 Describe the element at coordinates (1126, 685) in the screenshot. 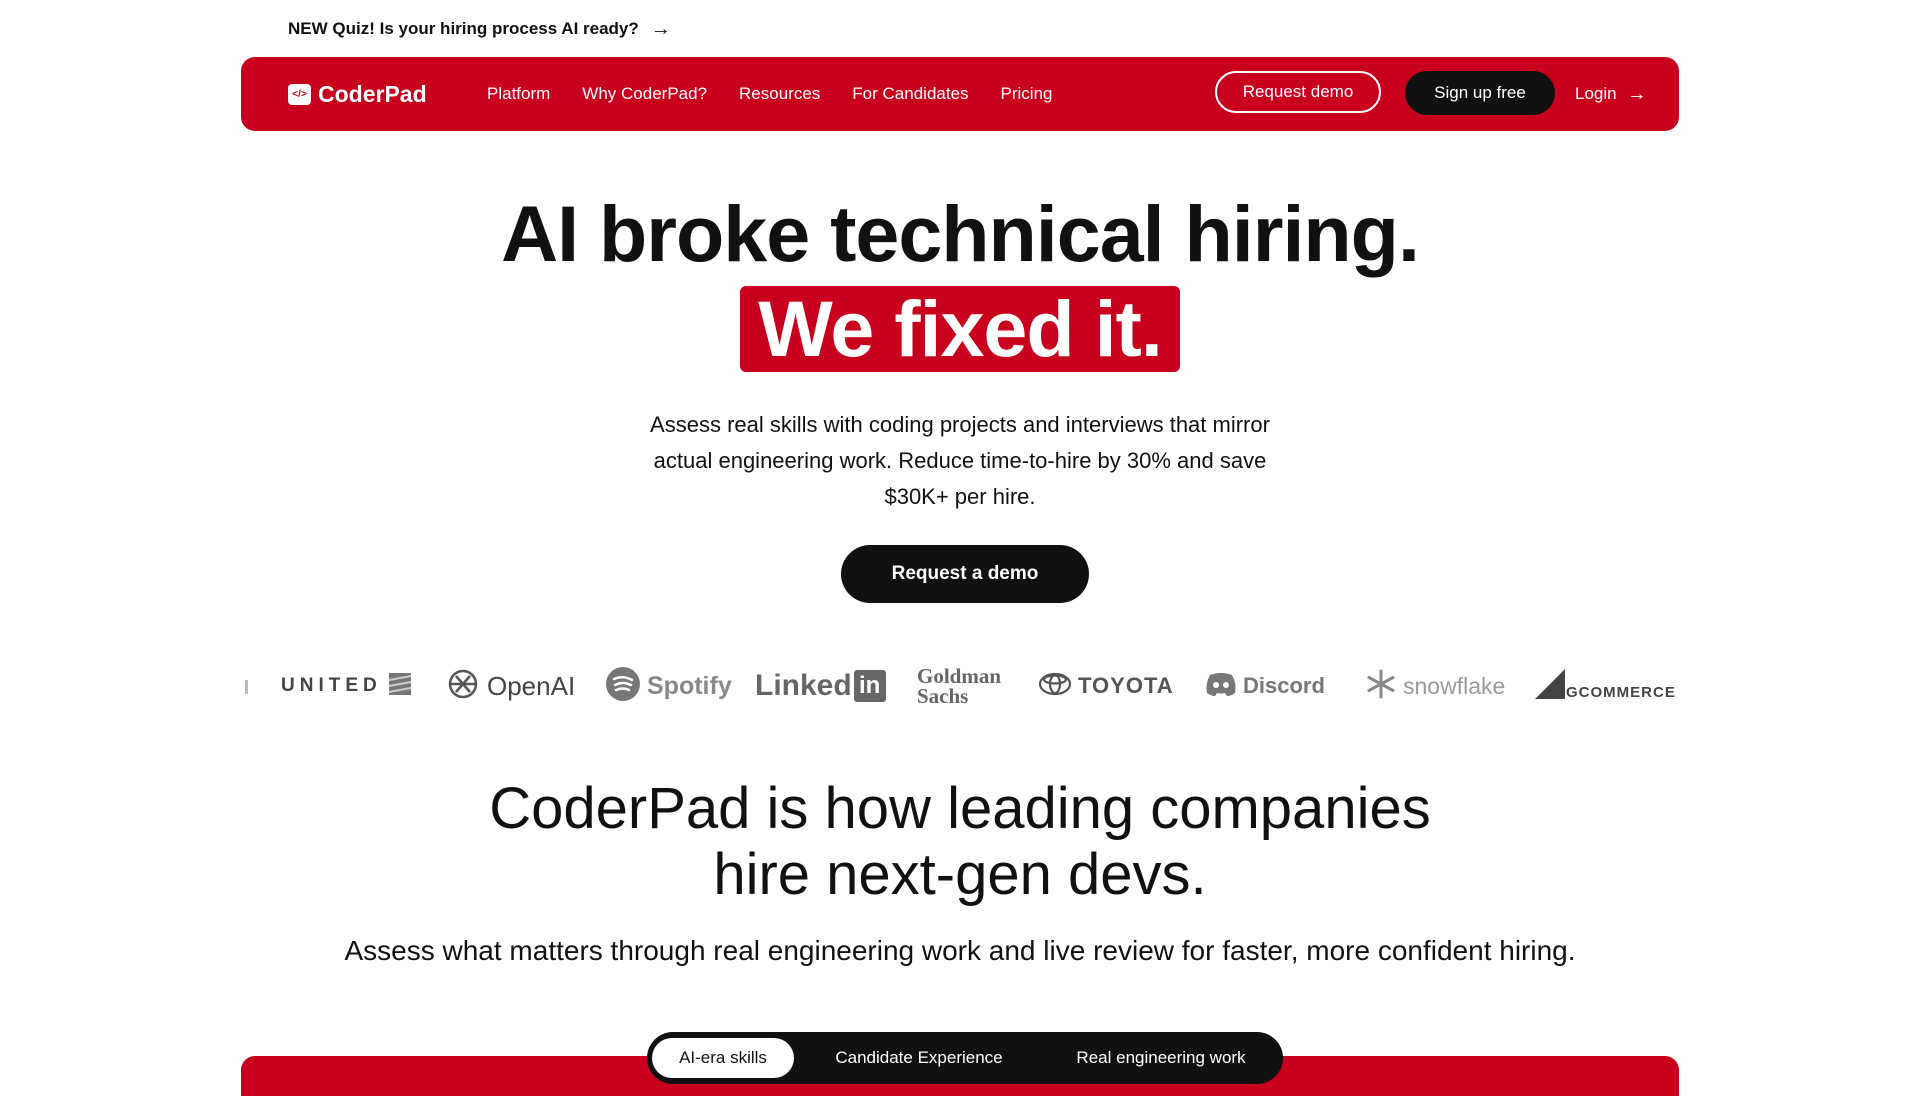

I see `toyota-wordmark: TOYOTA` at that location.